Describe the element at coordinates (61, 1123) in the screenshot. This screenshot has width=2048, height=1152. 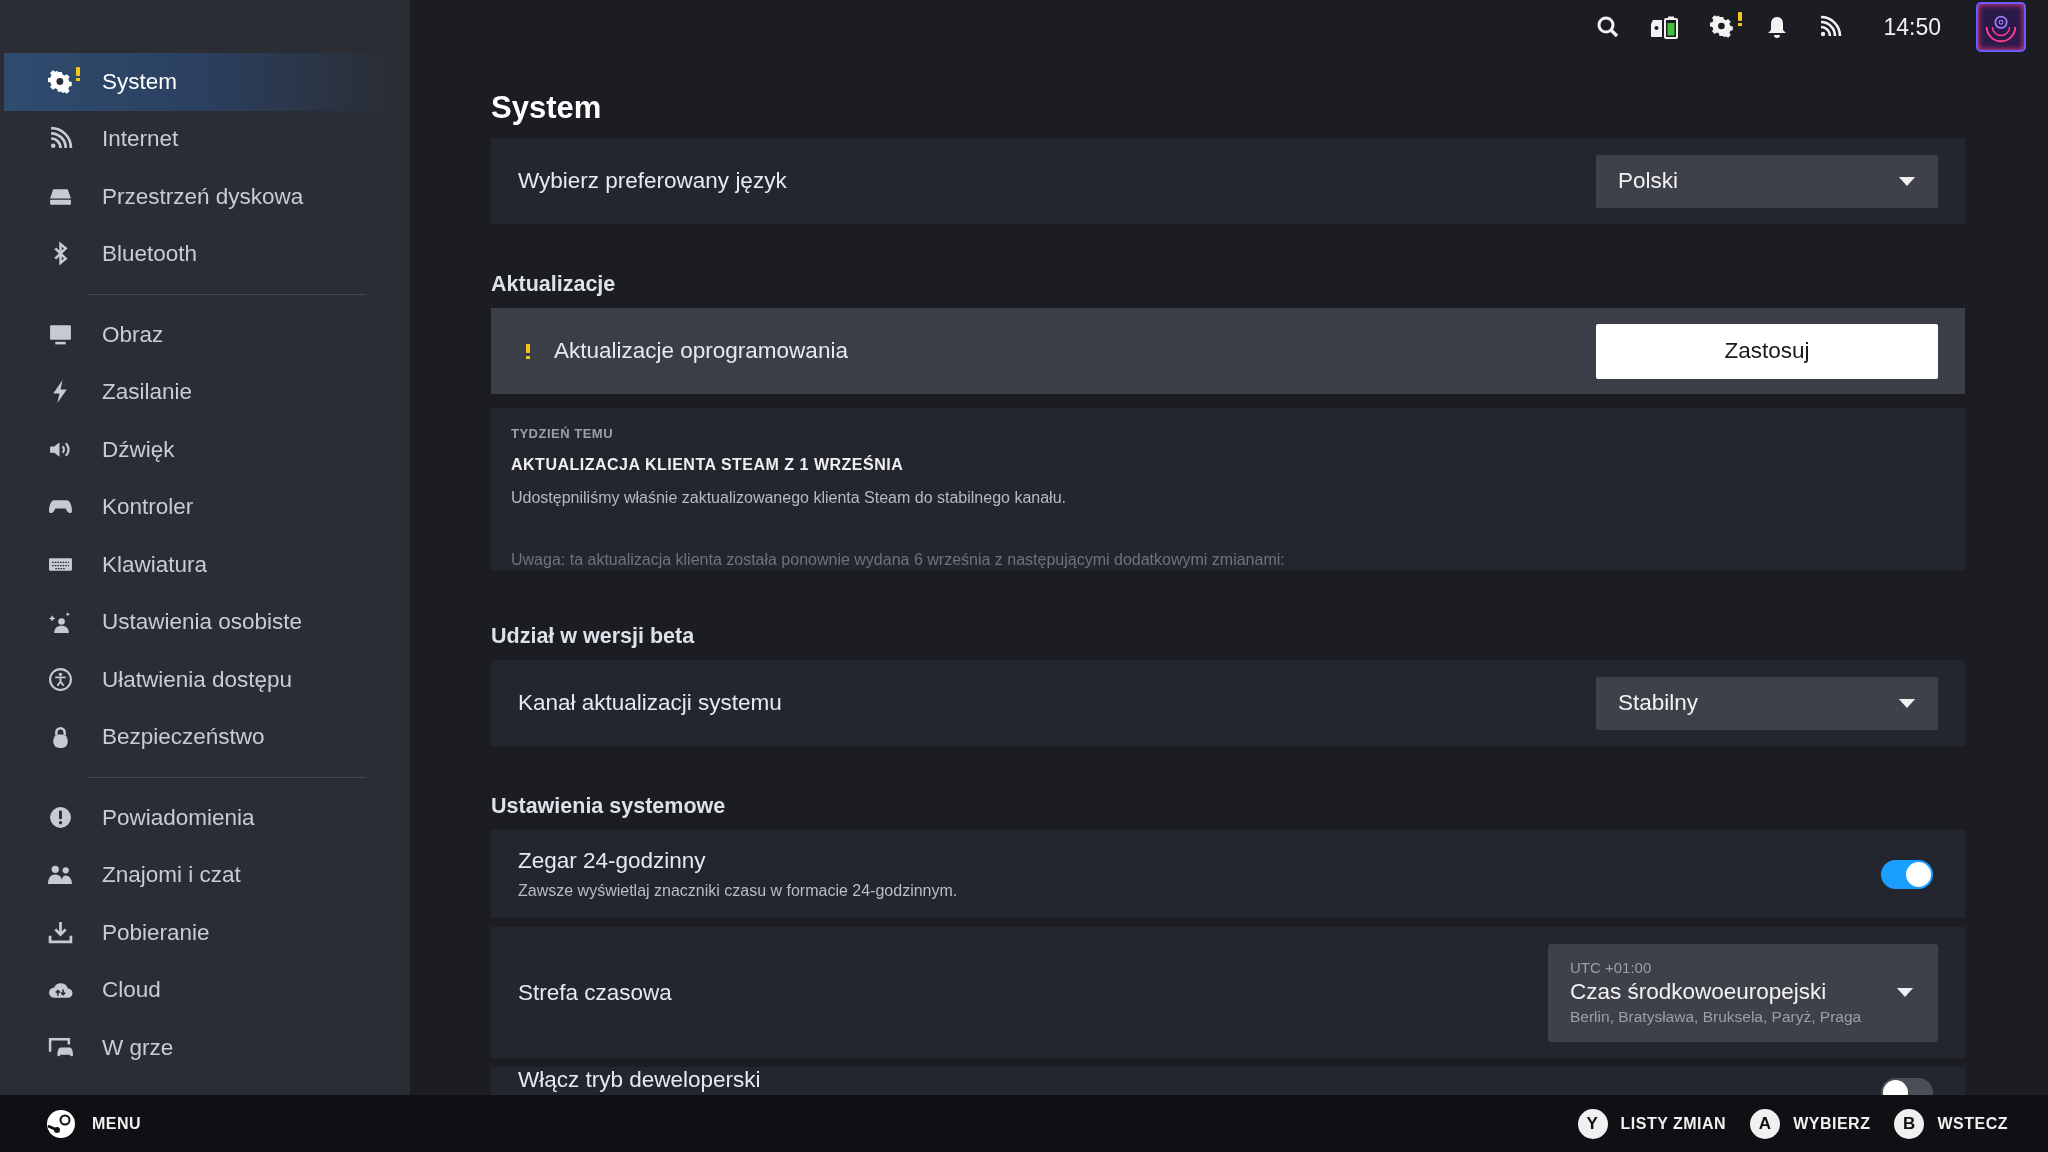
I see `logo-icon` at that location.